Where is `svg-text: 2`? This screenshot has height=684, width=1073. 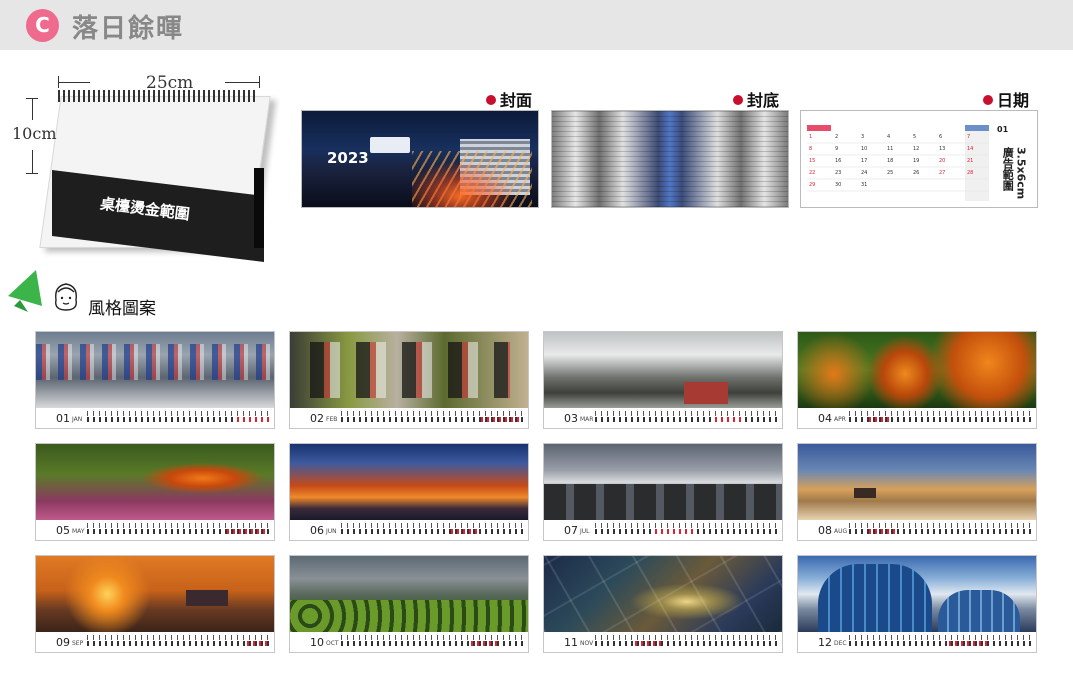 svg-text: 2 is located at coordinates (836, 137).